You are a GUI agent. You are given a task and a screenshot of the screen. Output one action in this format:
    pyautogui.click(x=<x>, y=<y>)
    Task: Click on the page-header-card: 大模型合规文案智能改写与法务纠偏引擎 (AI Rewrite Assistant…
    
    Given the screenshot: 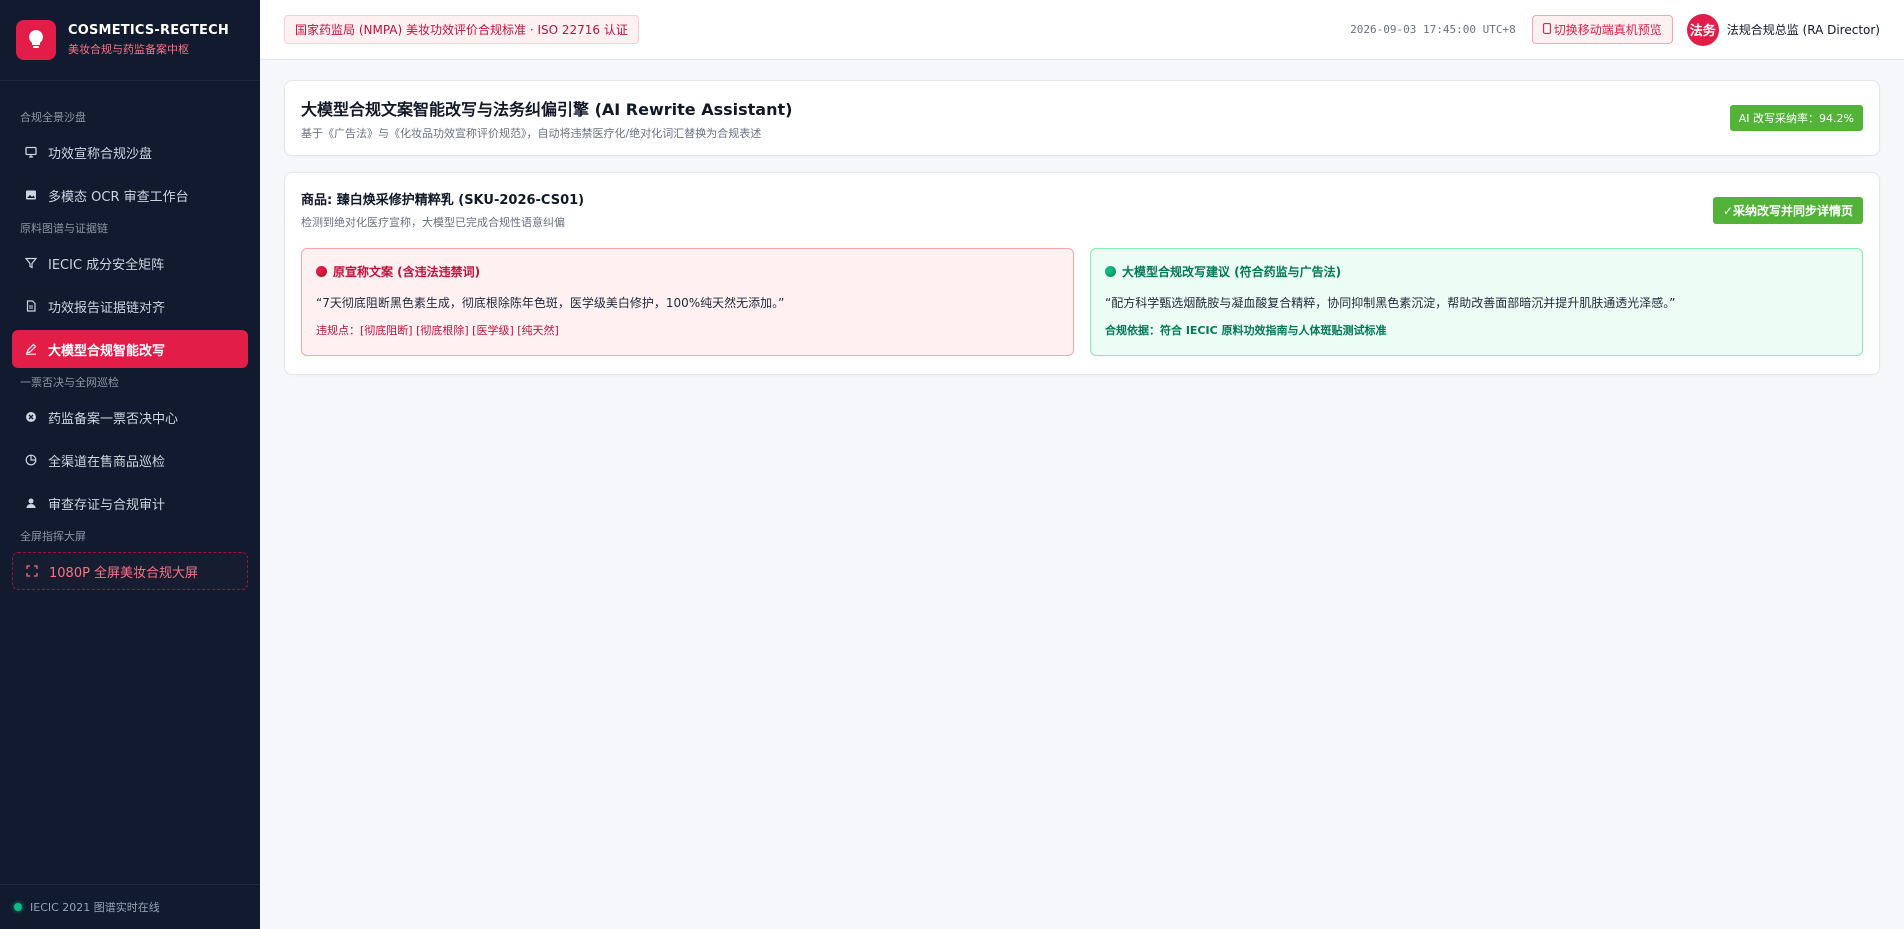 What is the action you would take?
    pyautogui.click(x=1082, y=118)
    